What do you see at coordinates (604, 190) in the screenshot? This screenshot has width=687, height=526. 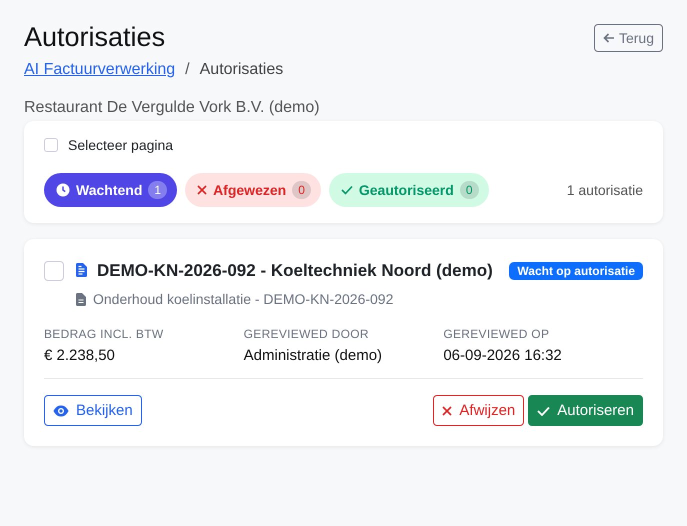 I see `result-count: 1 autorisatie` at bounding box center [604, 190].